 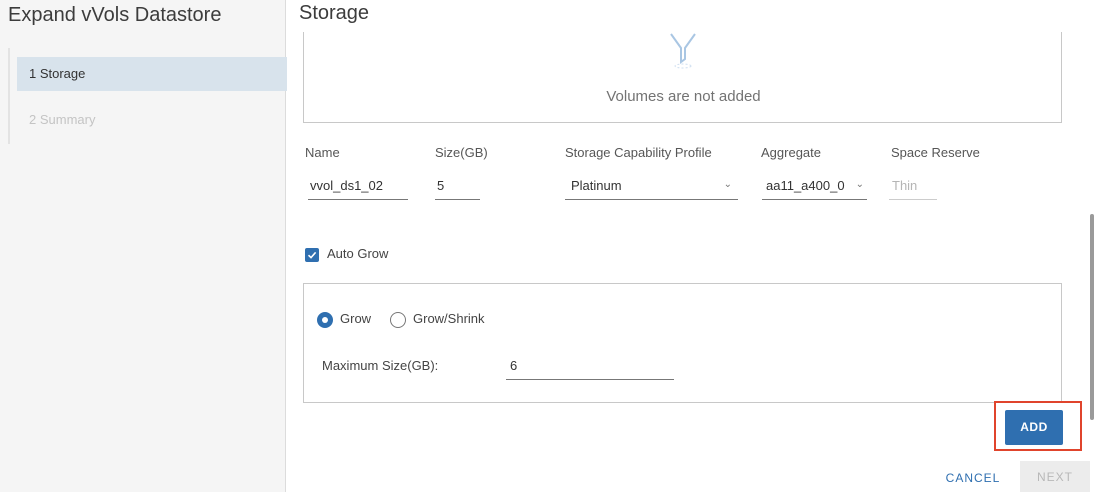 What do you see at coordinates (62, 119) in the screenshot?
I see `step-summary: 2 Summary` at bounding box center [62, 119].